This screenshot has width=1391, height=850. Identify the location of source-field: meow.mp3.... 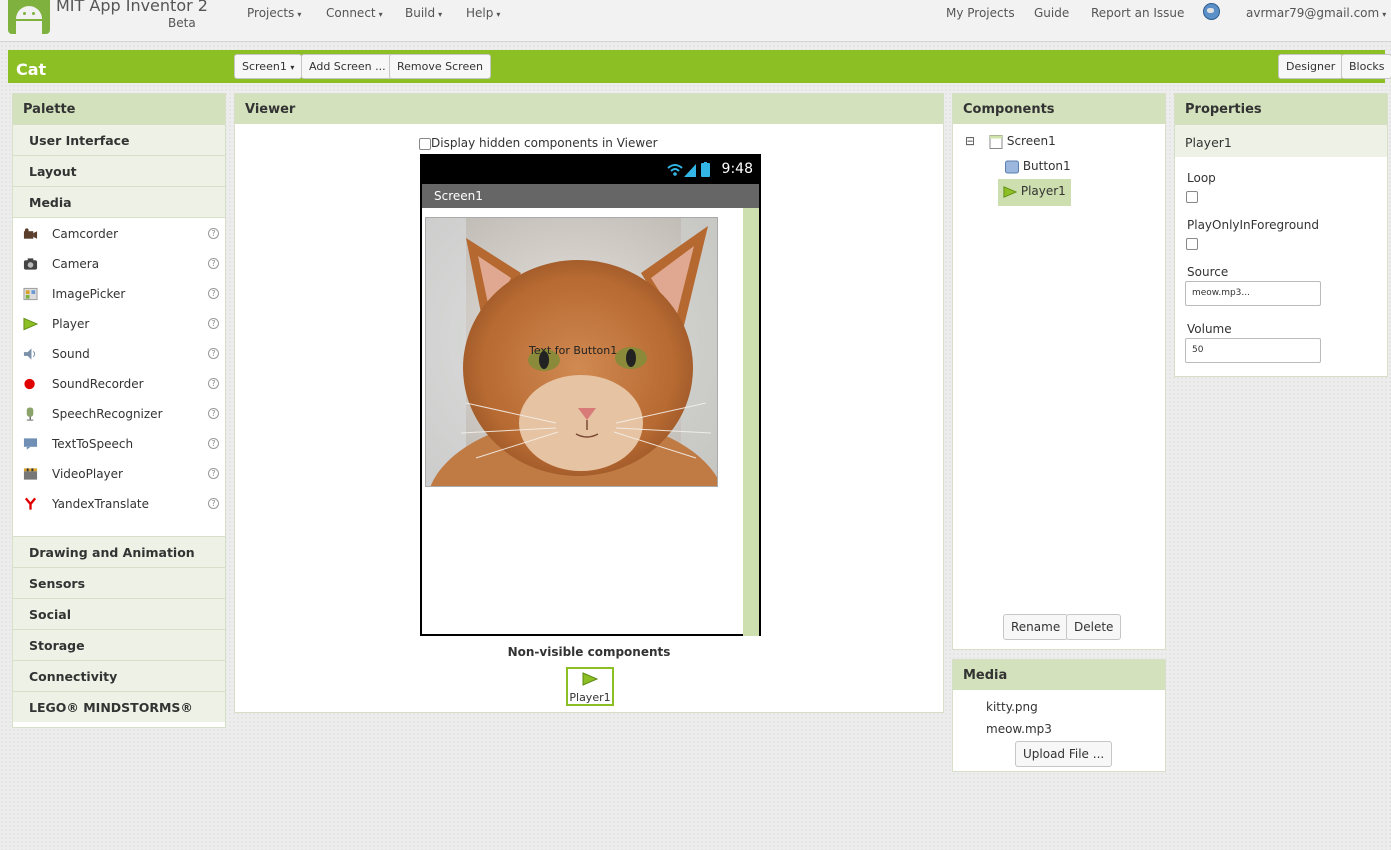
(1253, 293).